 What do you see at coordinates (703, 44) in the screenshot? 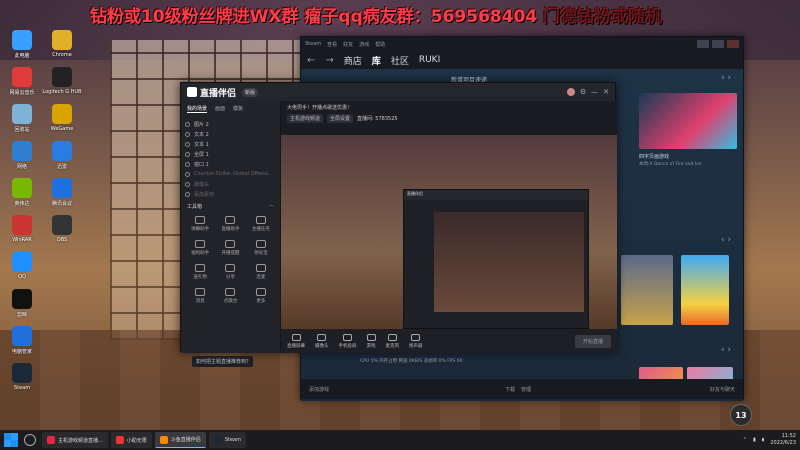
I see `minimize-button` at bounding box center [703, 44].